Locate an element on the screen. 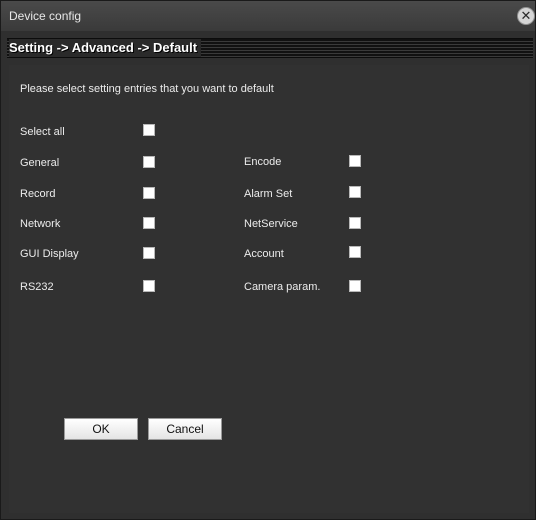  option-label-network: Network is located at coordinates (40, 224).